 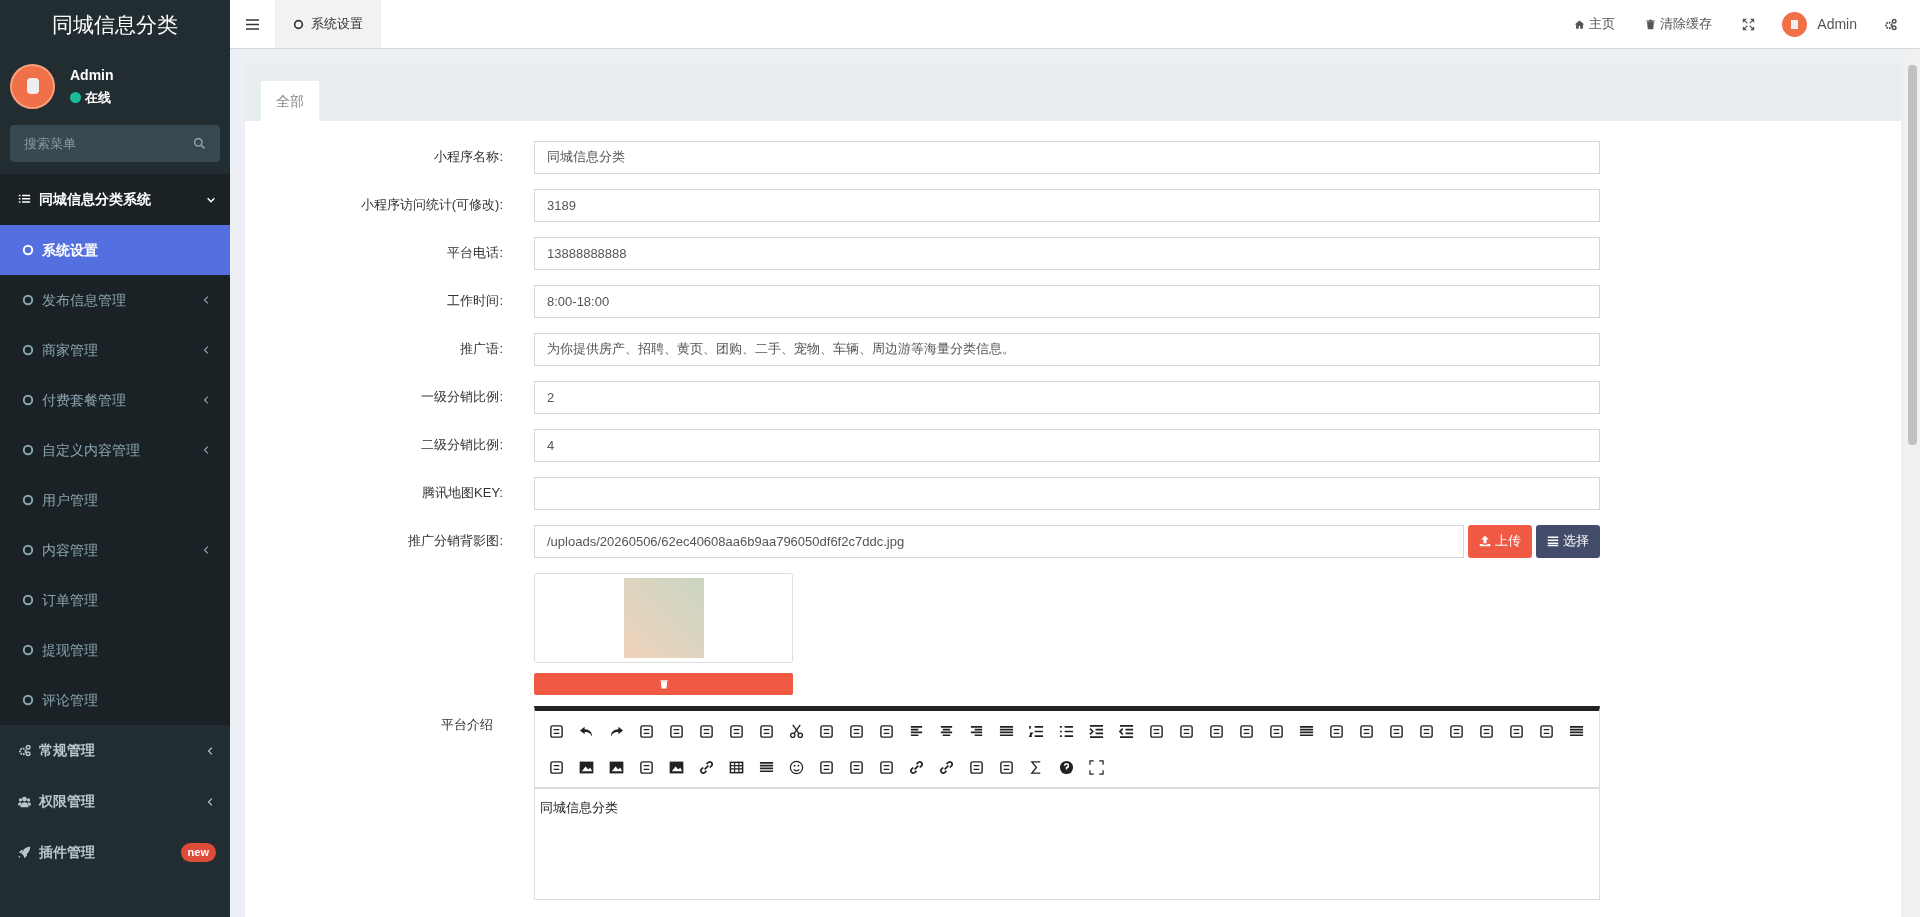 I want to click on input-field: 2, so click(x=1067, y=397).